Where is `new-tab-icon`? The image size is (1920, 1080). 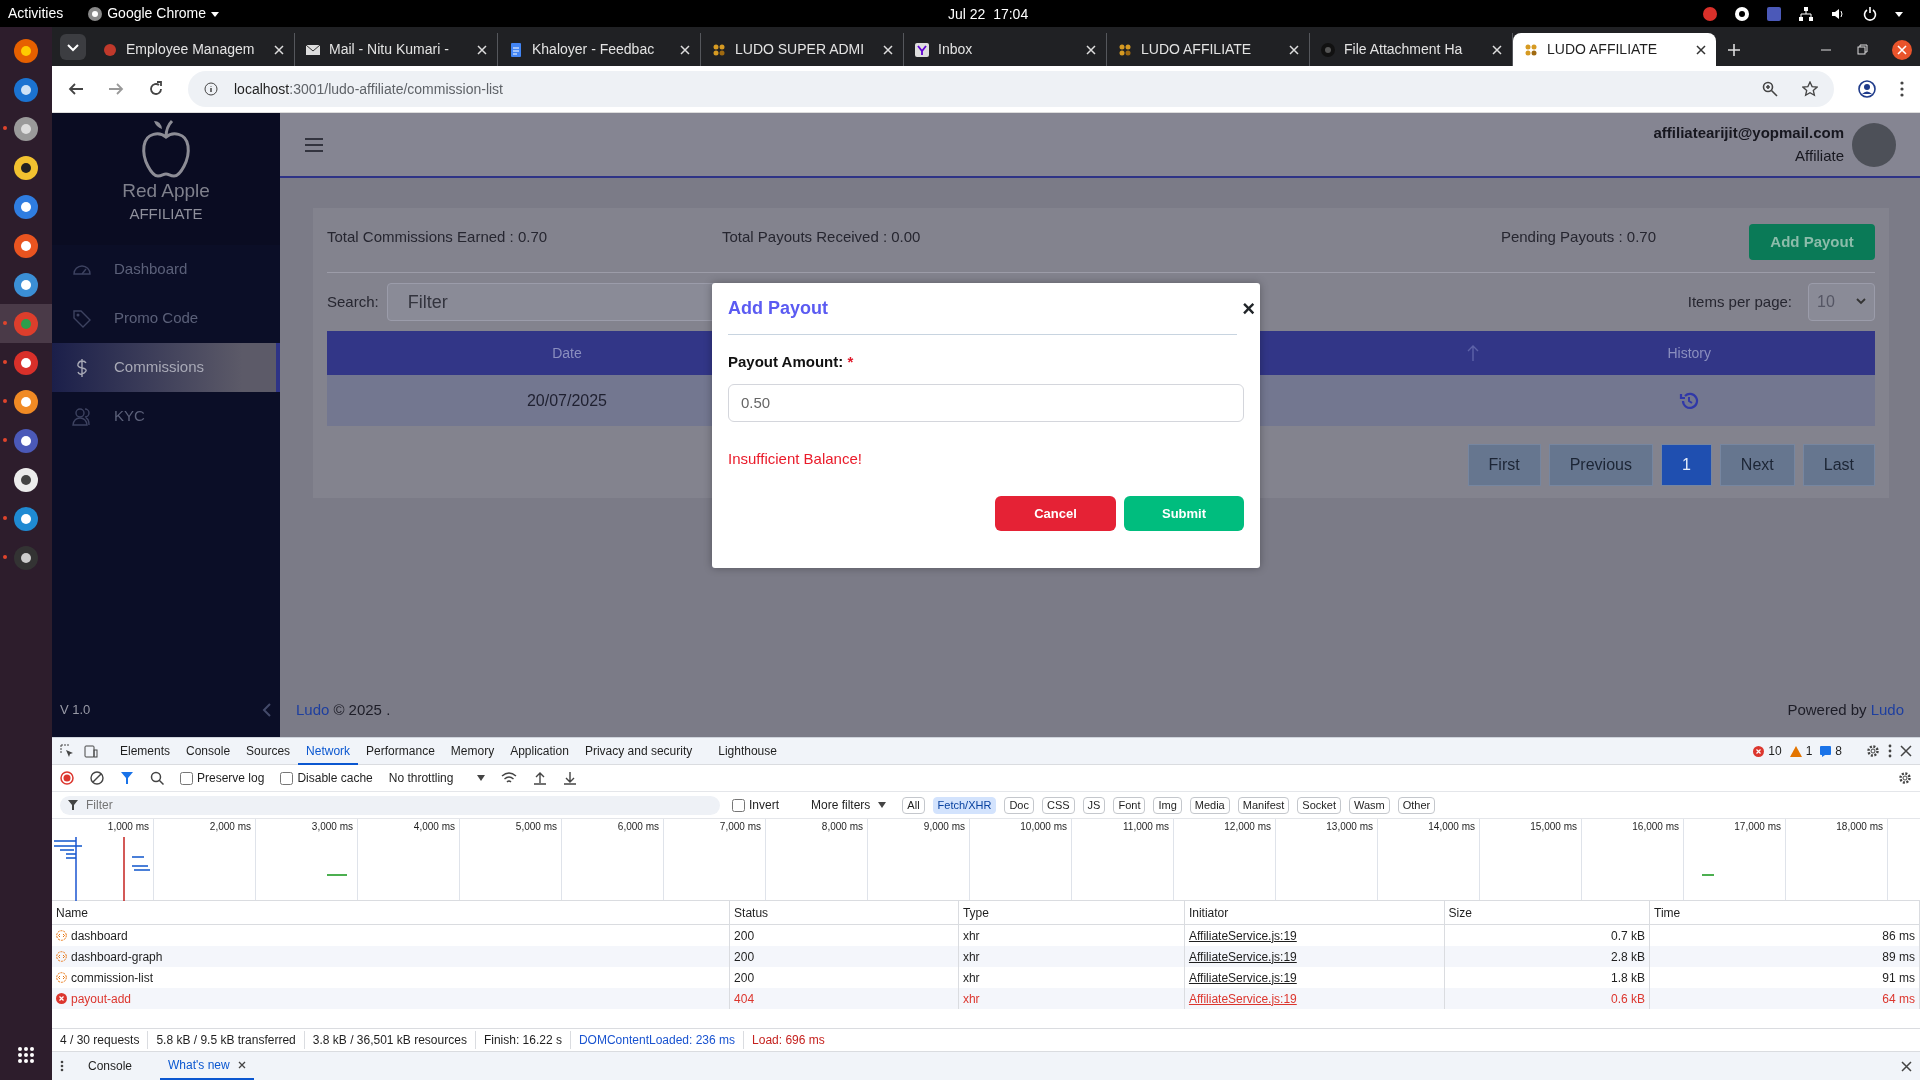
new-tab-icon is located at coordinates (1734, 49).